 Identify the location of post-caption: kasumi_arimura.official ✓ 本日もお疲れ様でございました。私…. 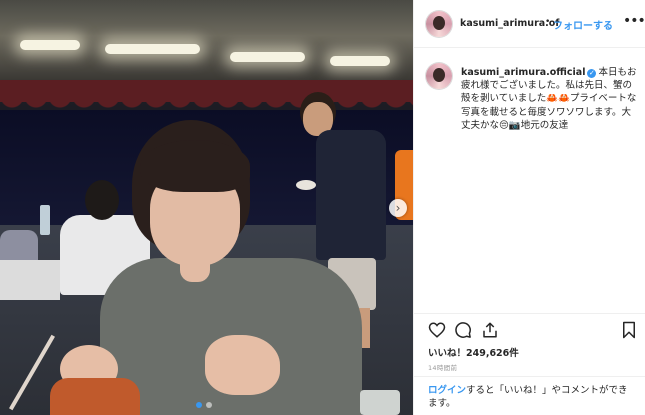
(549, 99).